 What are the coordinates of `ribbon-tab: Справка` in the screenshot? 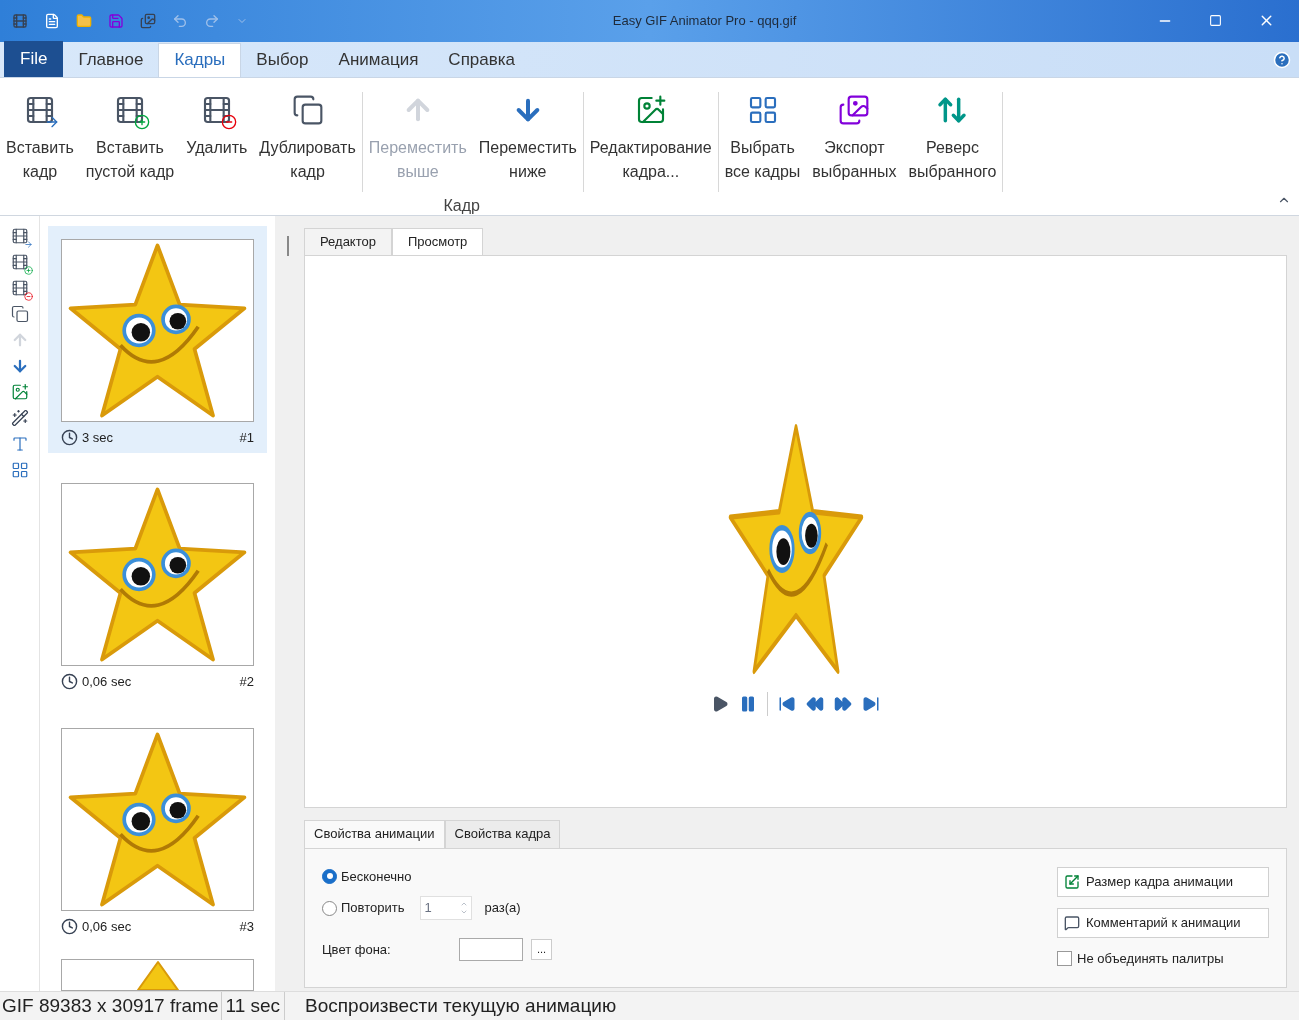 It's located at (482, 59).